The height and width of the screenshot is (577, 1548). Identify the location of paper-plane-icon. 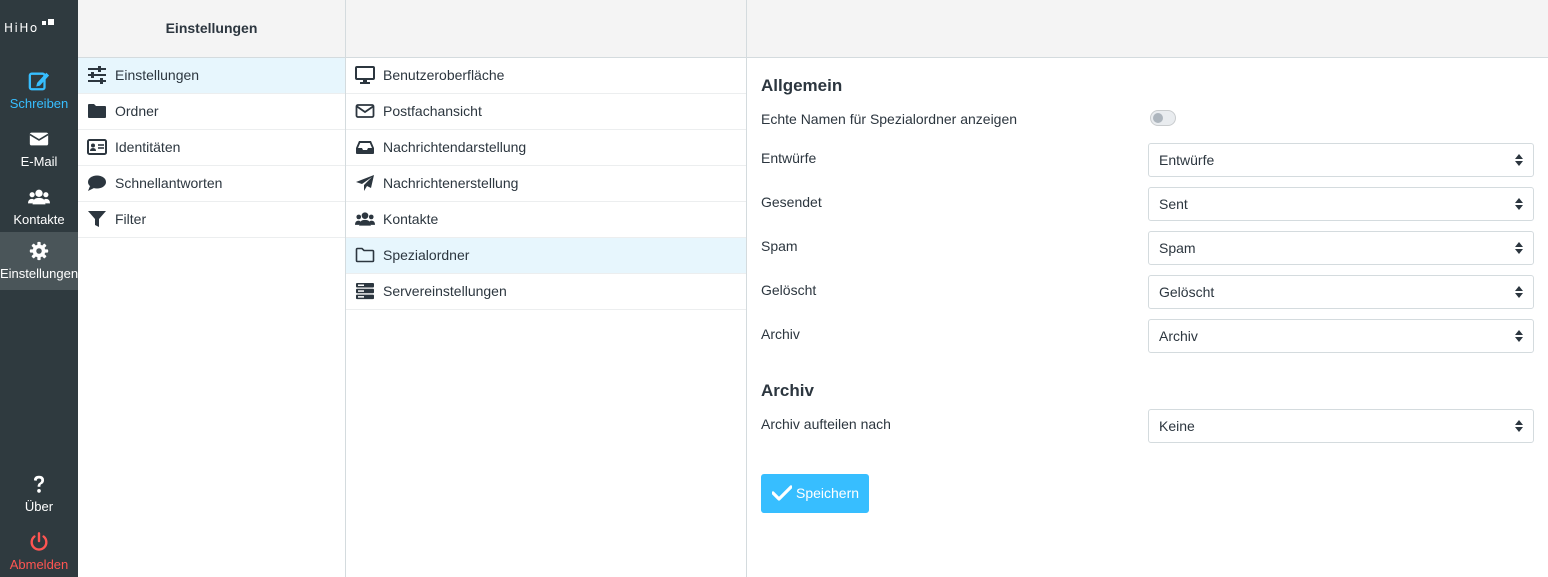
(365, 183).